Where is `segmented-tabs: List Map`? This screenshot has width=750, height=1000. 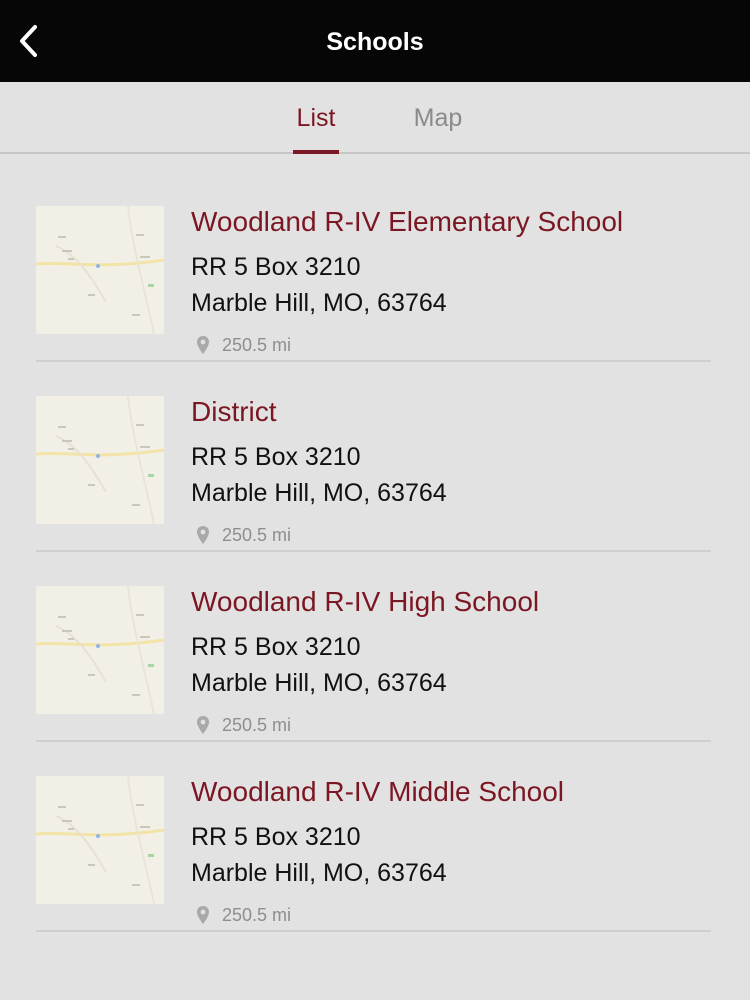 segmented-tabs: List Map is located at coordinates (375, 118).